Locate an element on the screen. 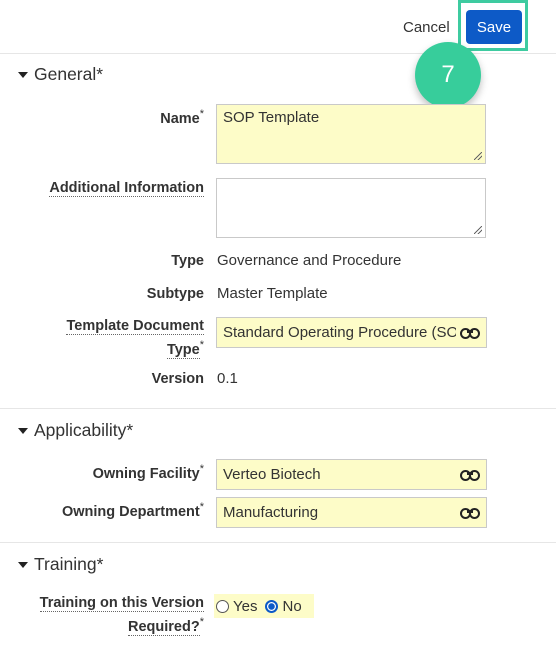 Image resolution: width=556 pixels, height=648 pixels. section-training-toggle: Training* is located at coordinates (60, 564).